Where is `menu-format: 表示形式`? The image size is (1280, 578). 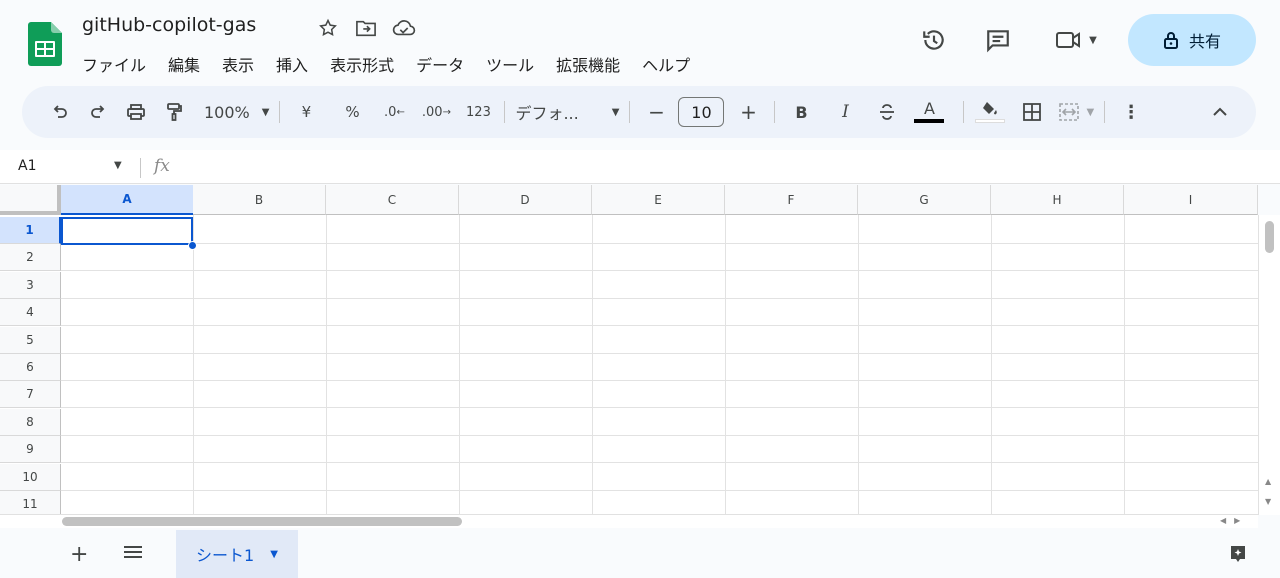
menu-format: 表示形式 is located at coordinates (362, 64).